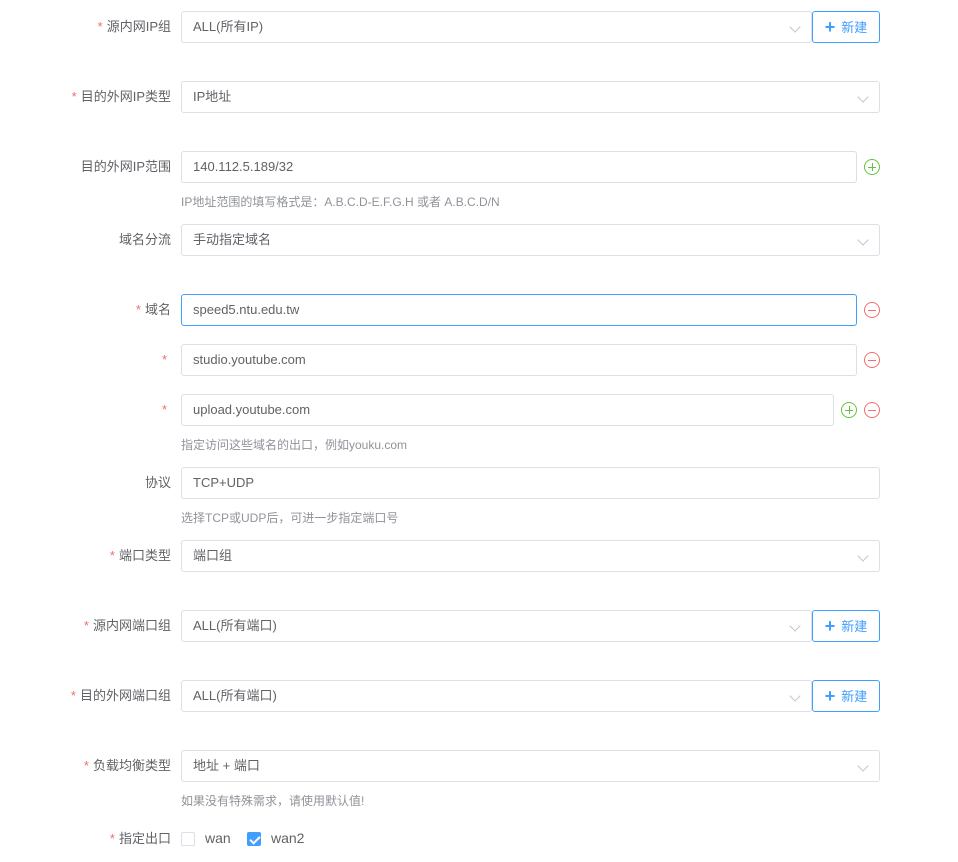  Describe the element at coordinates (120, 695) in the screenshot. I see `field-label: * 目的外网端口组` at that location.